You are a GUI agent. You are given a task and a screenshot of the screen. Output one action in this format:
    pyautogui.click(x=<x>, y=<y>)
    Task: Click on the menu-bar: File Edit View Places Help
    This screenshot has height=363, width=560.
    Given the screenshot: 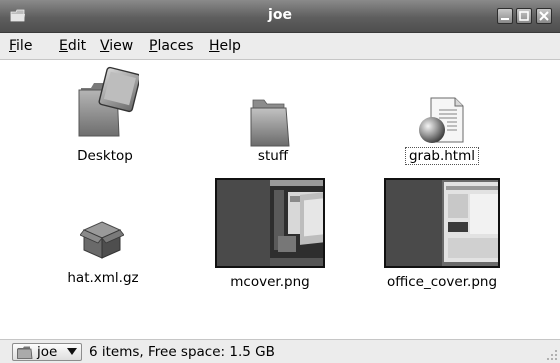 What is the action you would take?
    pyautogui.click(x=280, y=46)
    